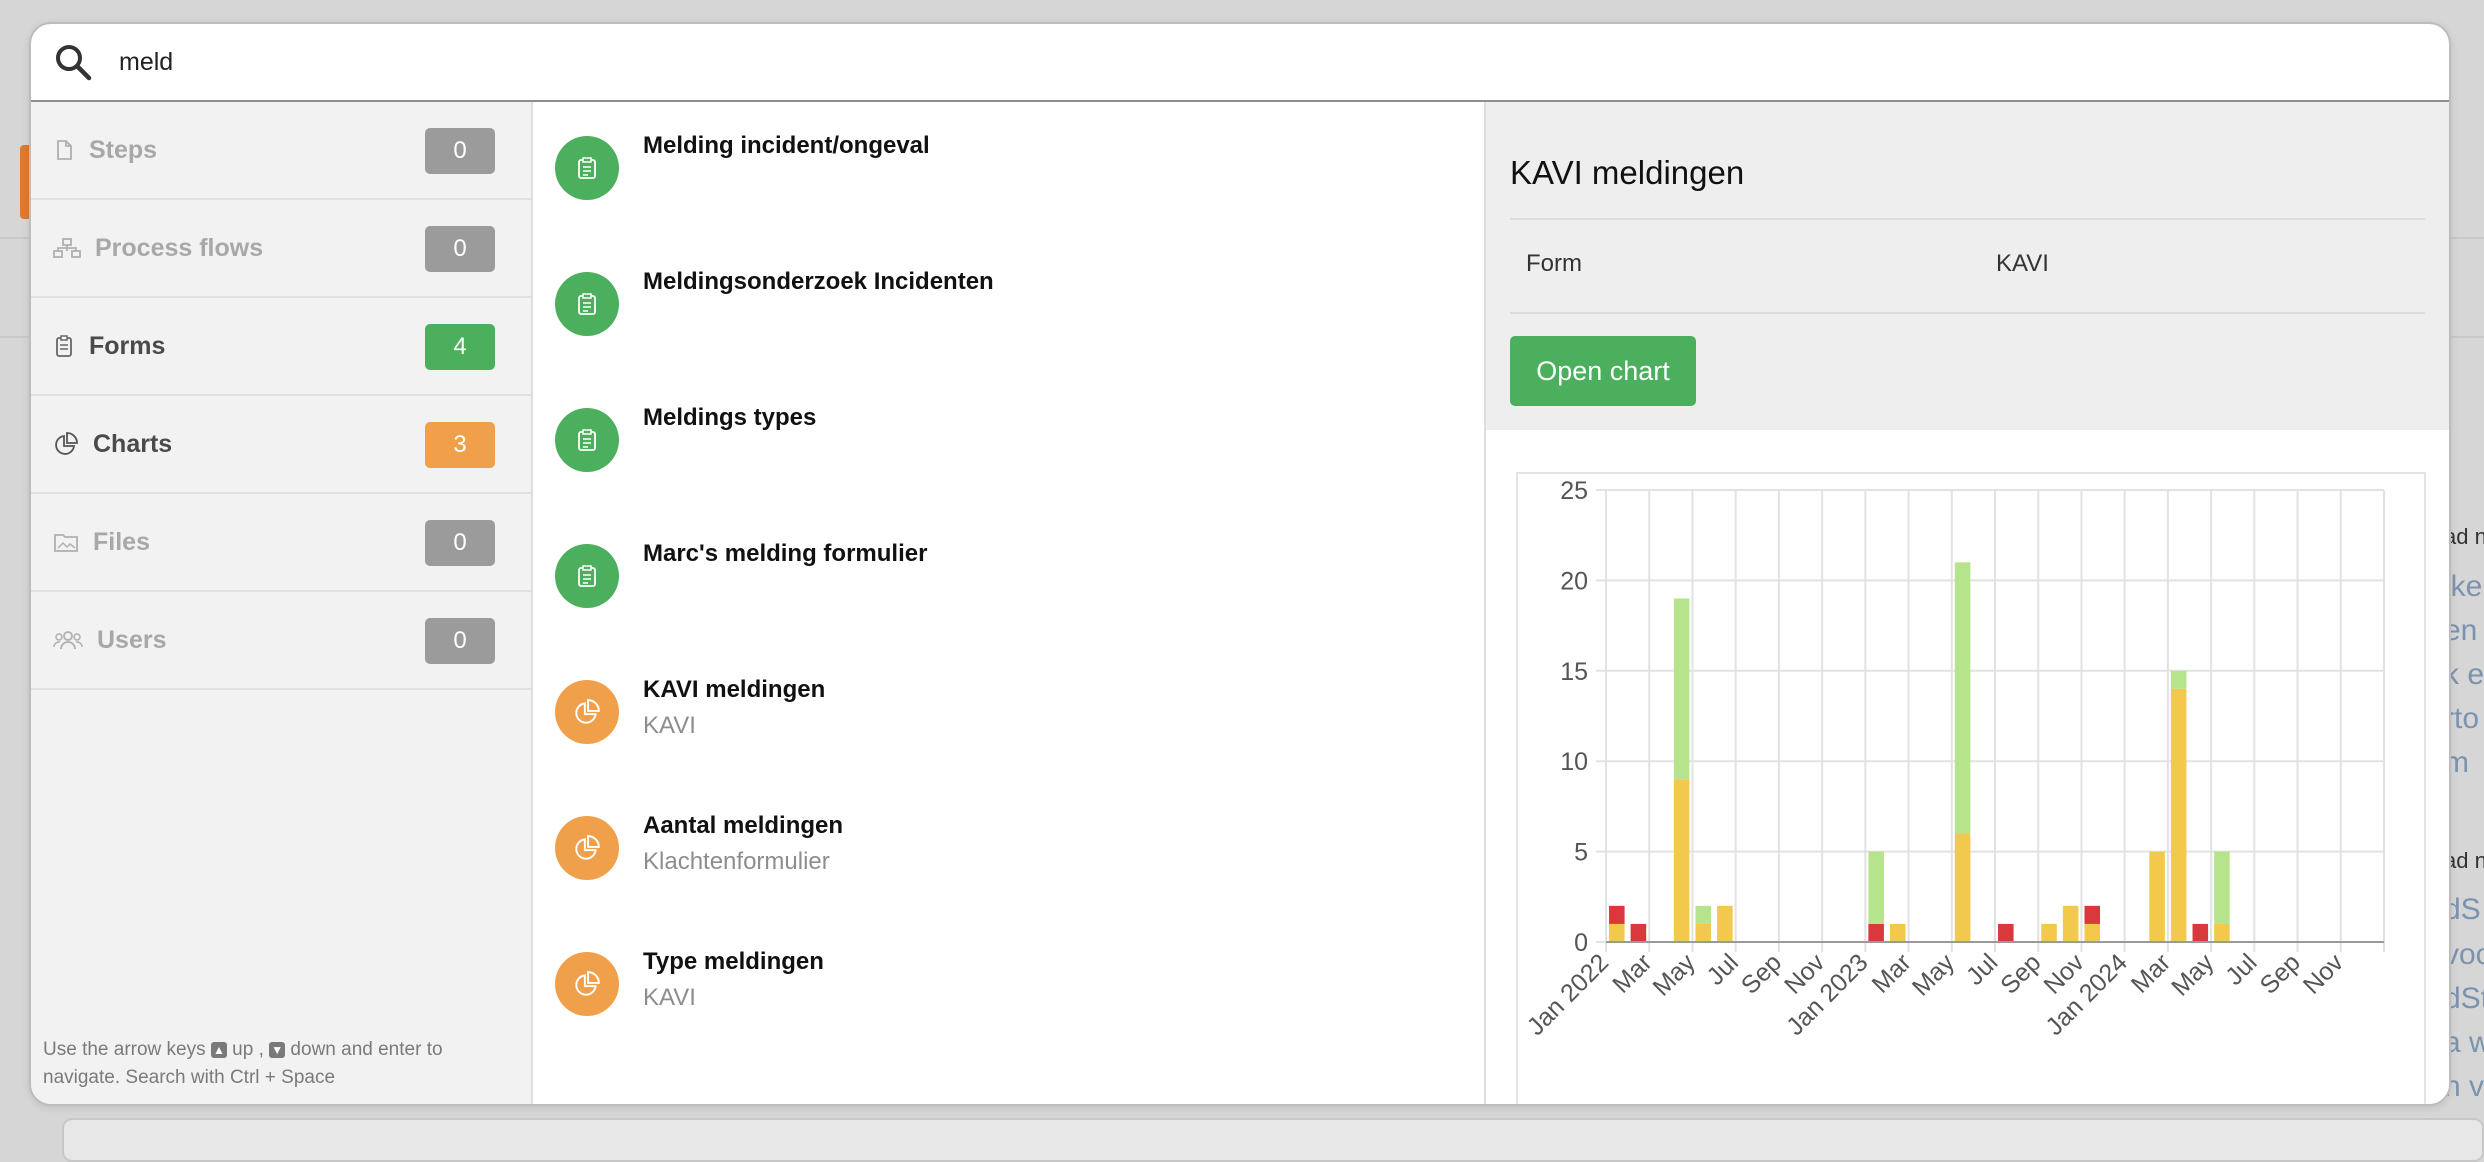  What do you see at coordinates (1574, 491) in the screenshot?
I see `y-tick-label: 25` at bounding box center [1574, 491].